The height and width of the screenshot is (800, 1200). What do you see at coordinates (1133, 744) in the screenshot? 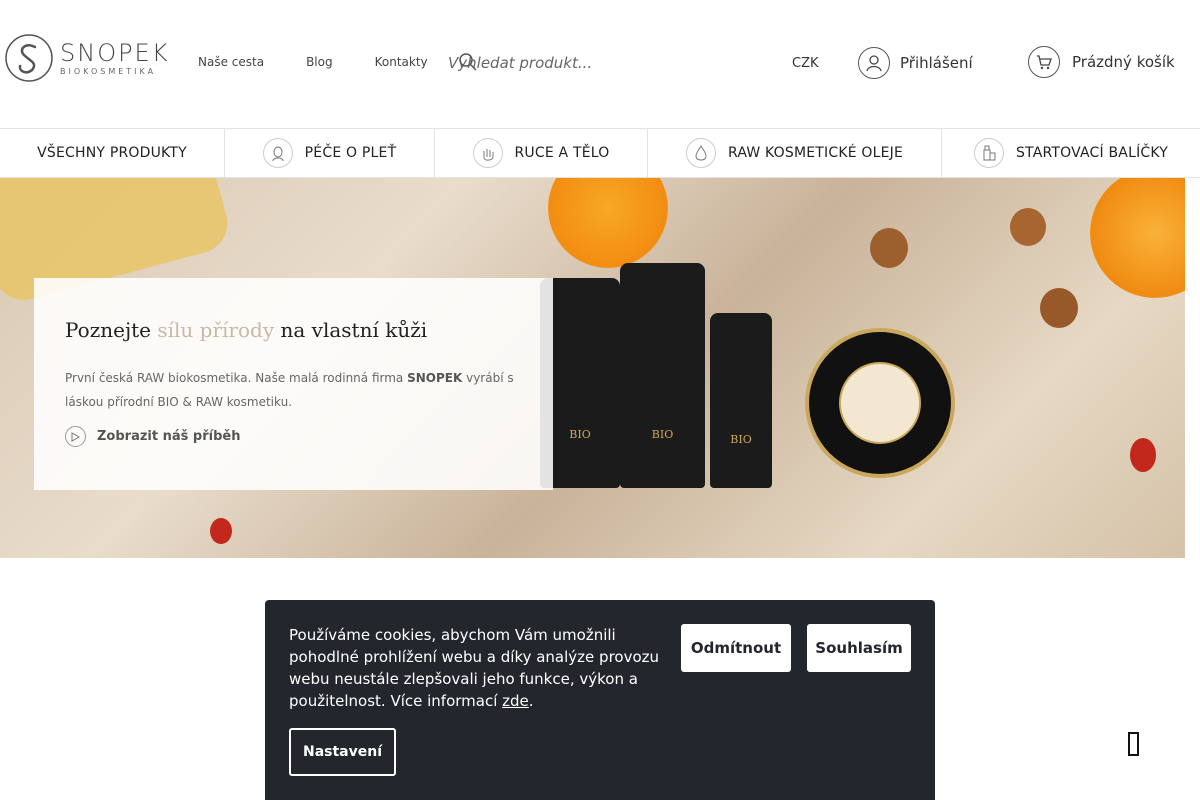
I see `scroll-to-top-icon` at bounding box center [1133, 744].